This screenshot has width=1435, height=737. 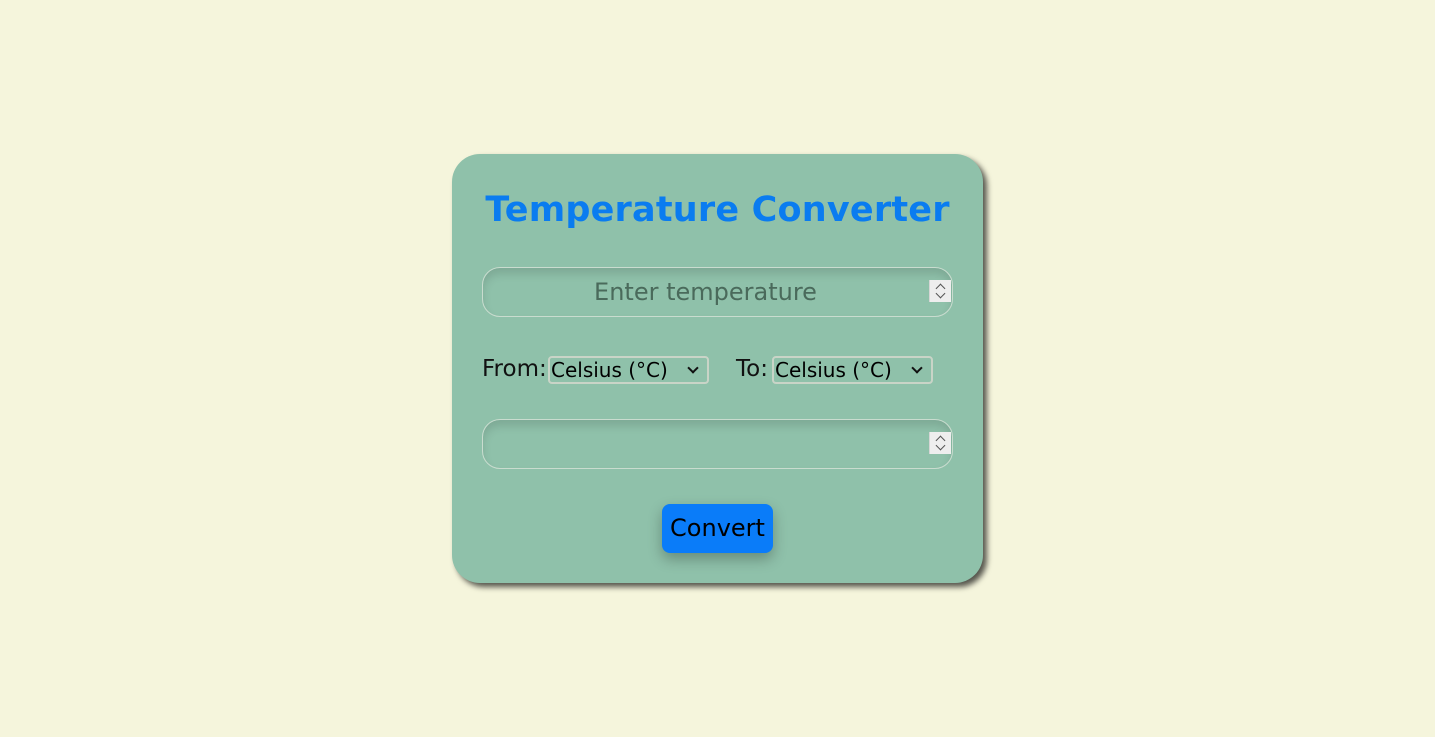 I want to click on convert-button: Convert, so click(x=717, y=528).